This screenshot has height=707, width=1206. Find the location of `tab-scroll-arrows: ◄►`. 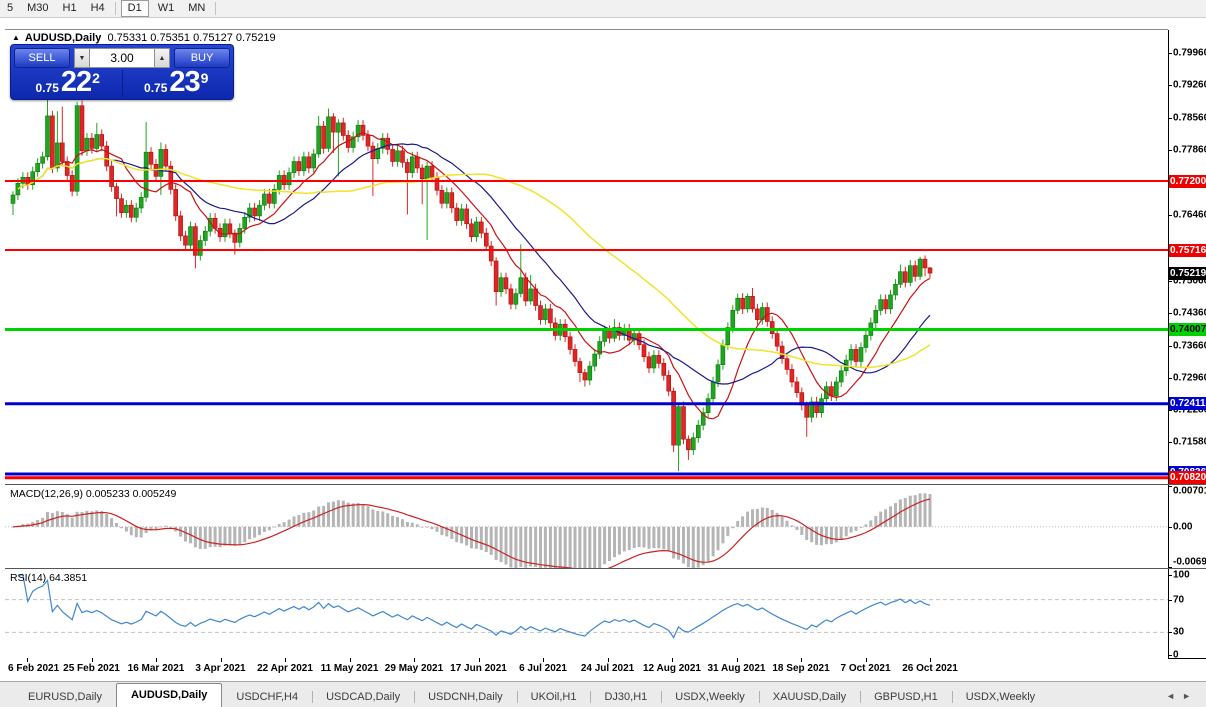

tab-scroll-arrows: ◄► is located at coordinates (1182, 696).